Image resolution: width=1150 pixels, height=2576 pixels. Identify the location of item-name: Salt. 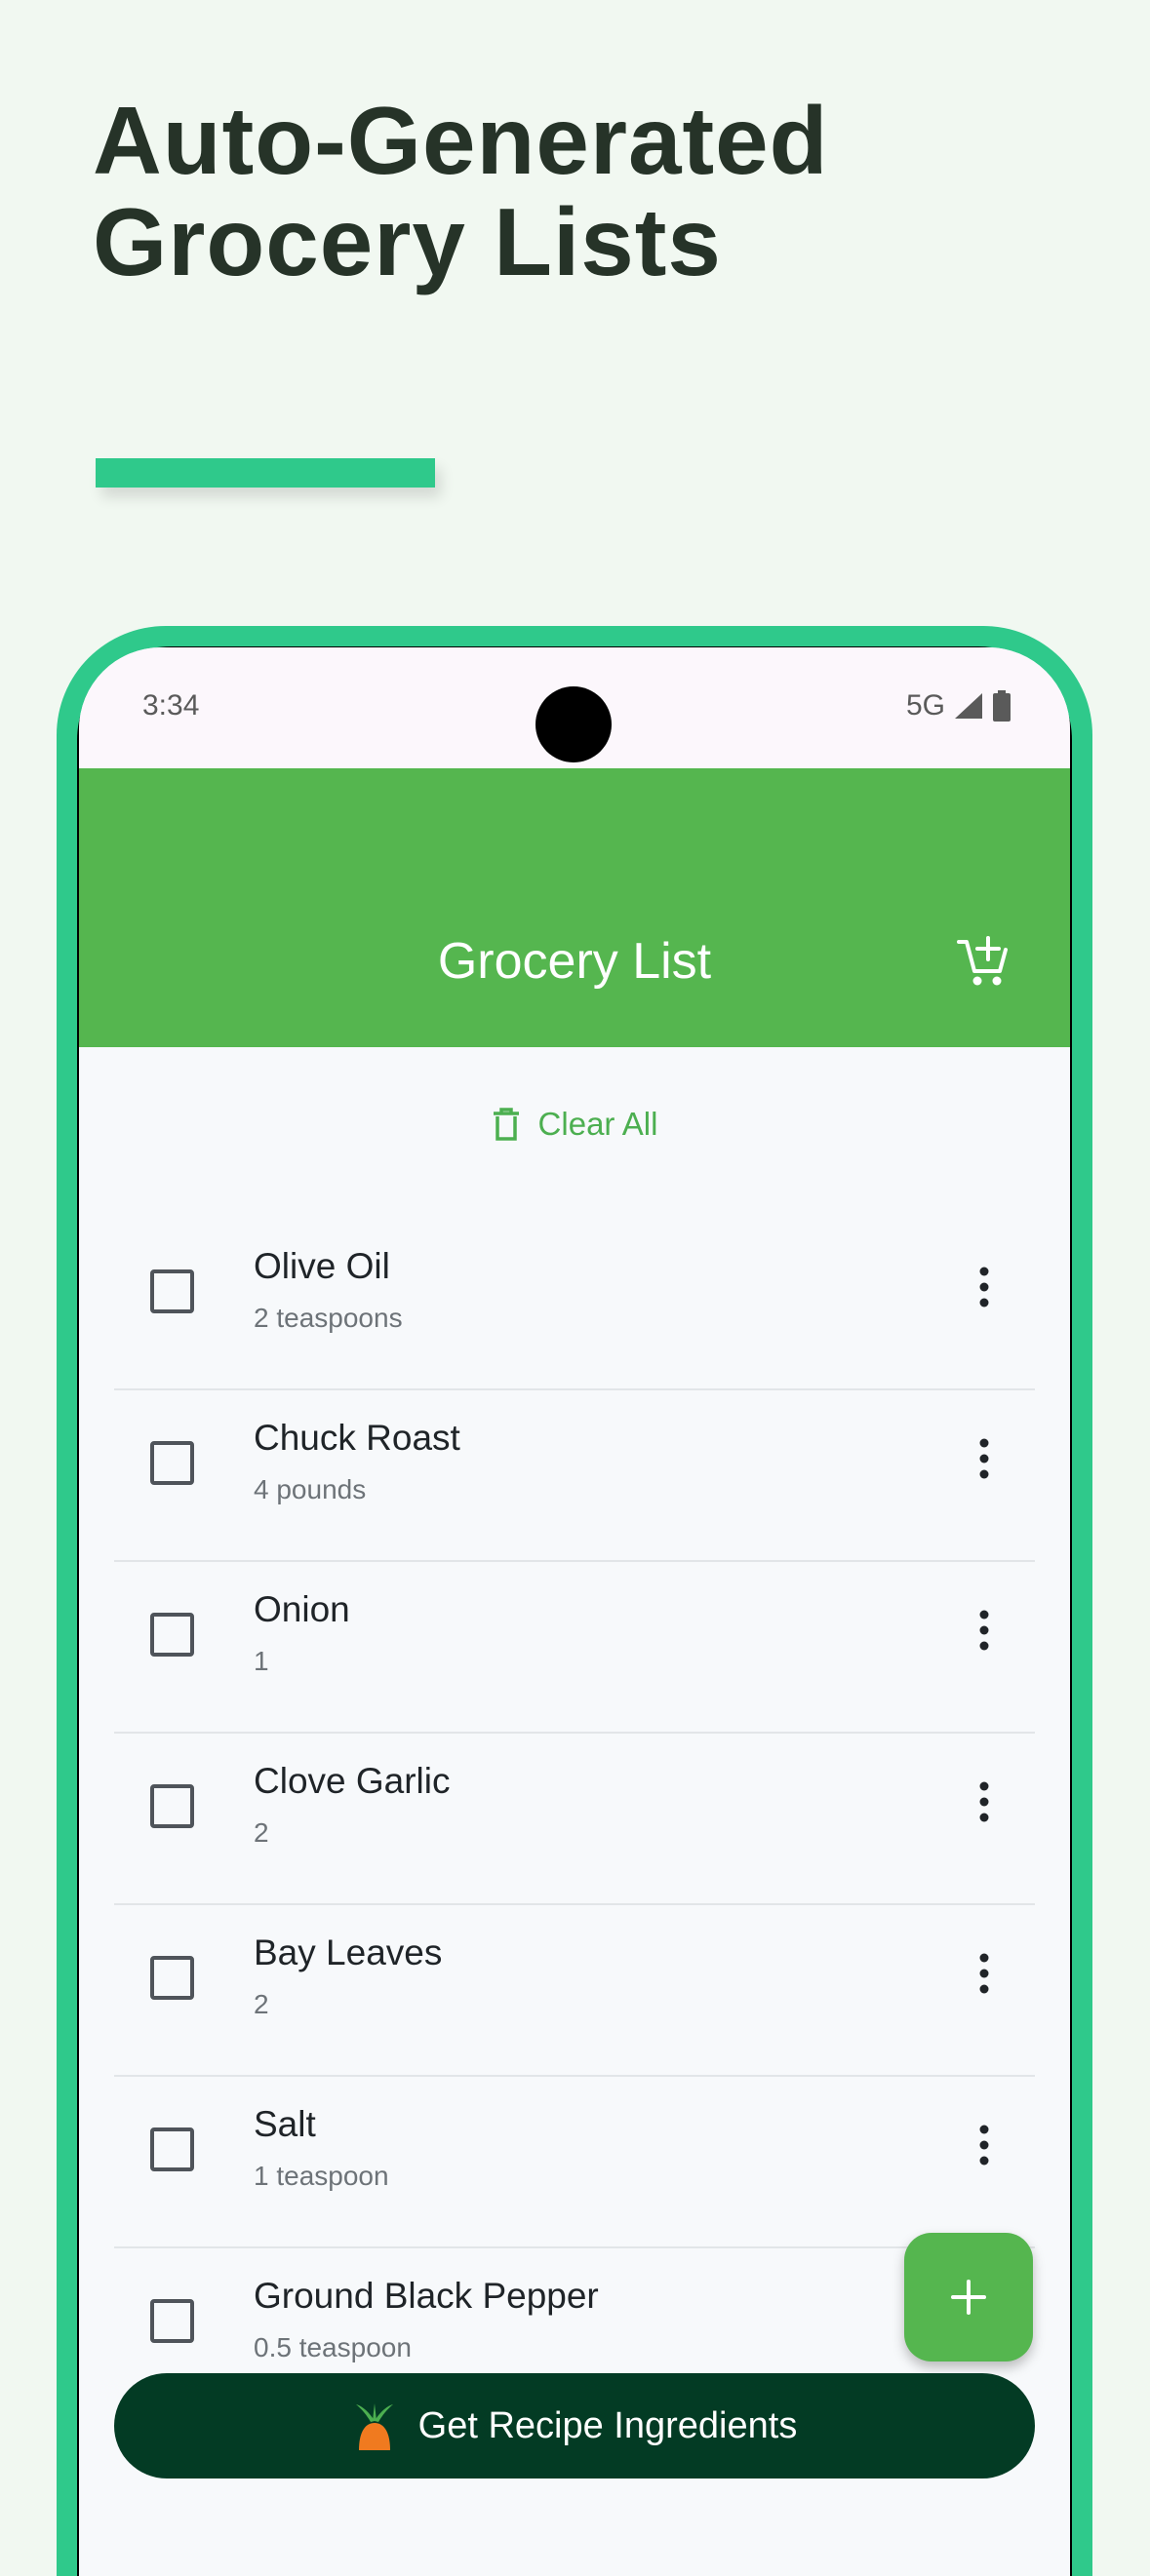
(285, 2124).